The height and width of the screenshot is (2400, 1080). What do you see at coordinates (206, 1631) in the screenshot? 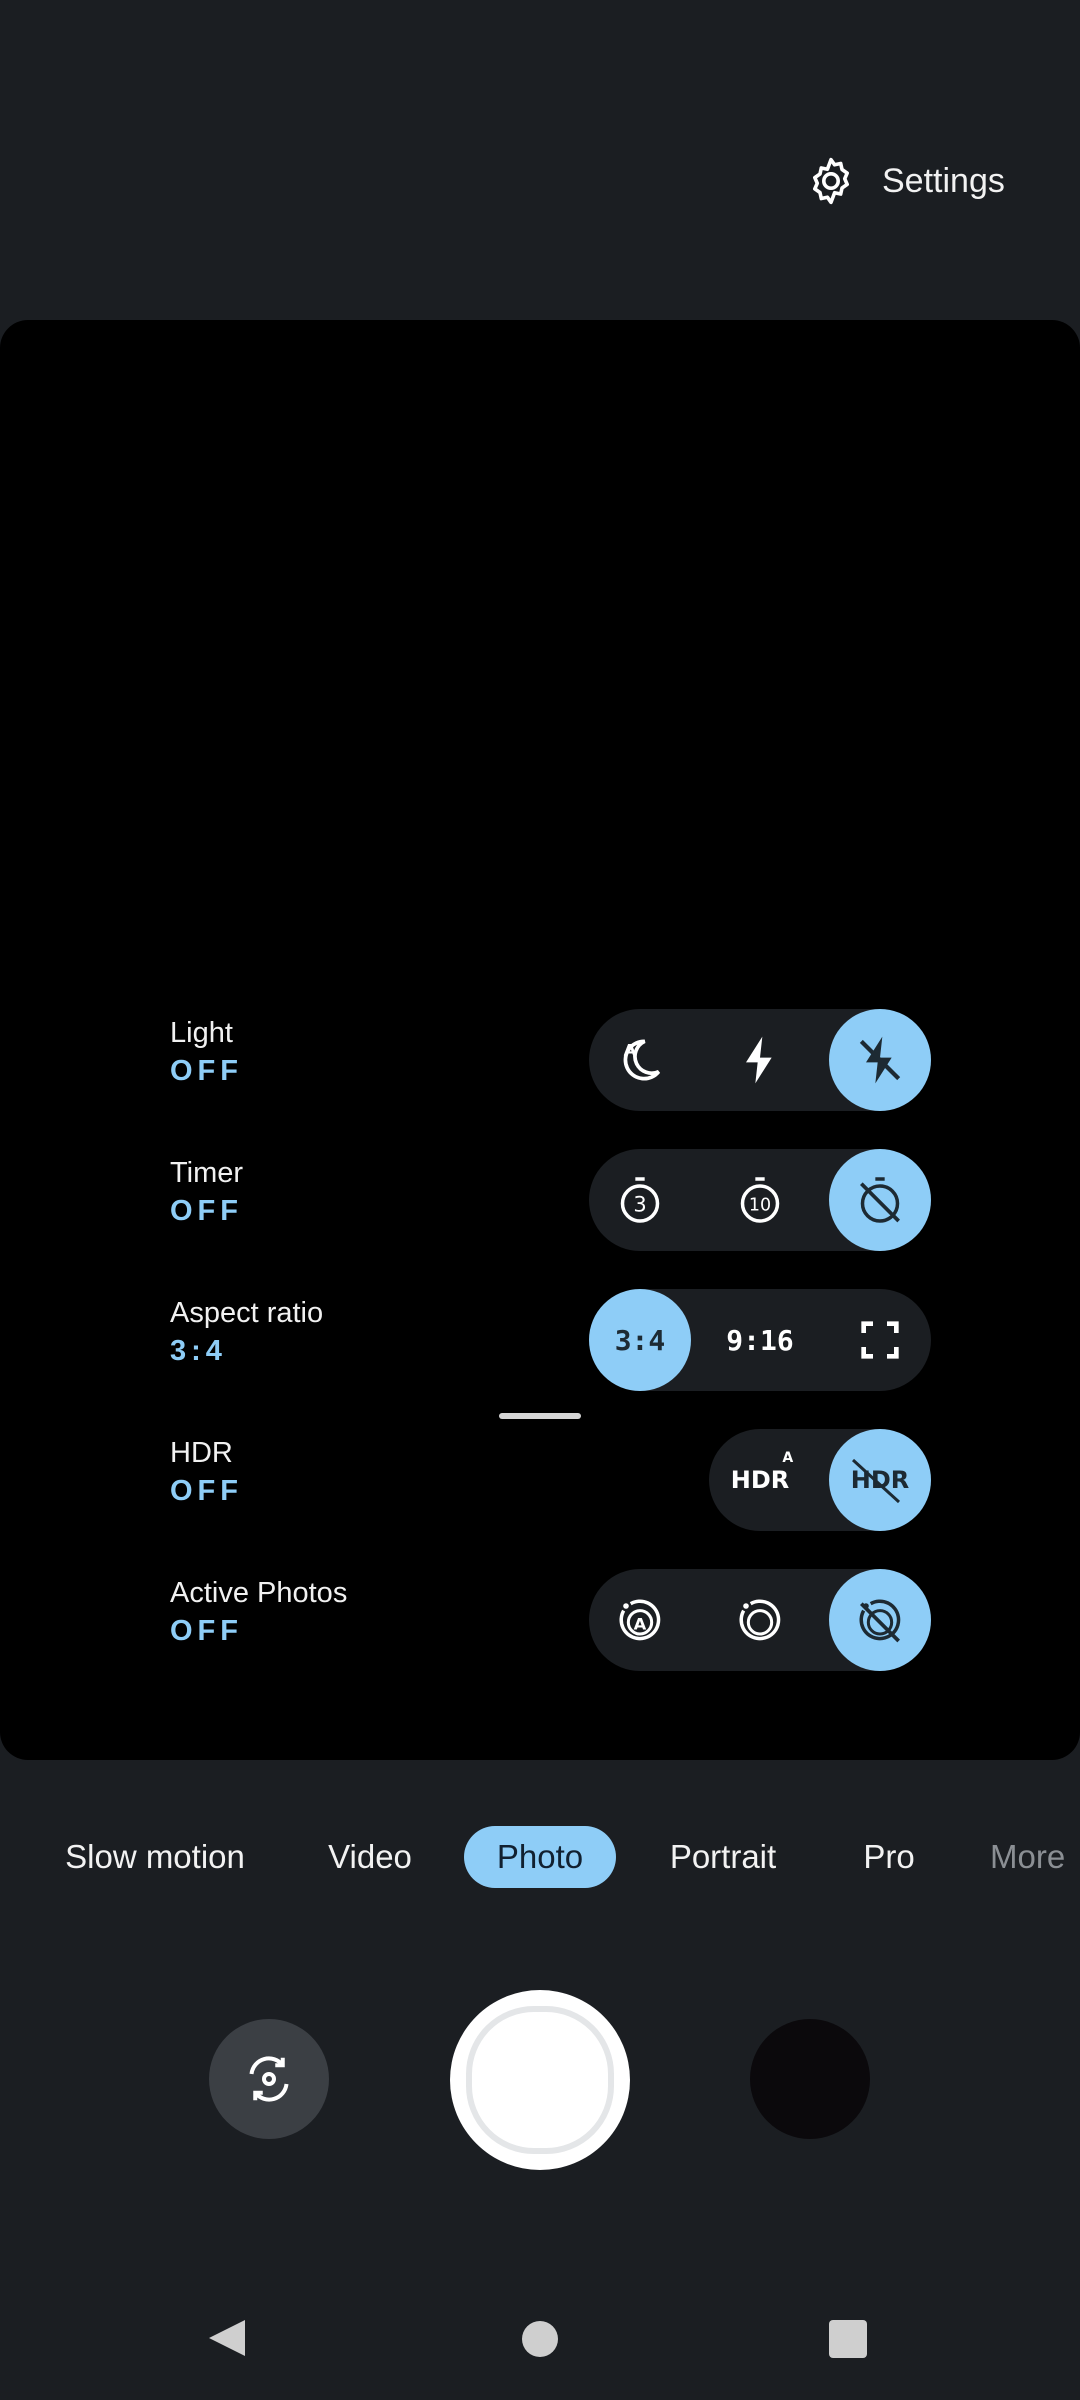
I see `active-photos-value: OFF` at bounding box center [206, 1631].